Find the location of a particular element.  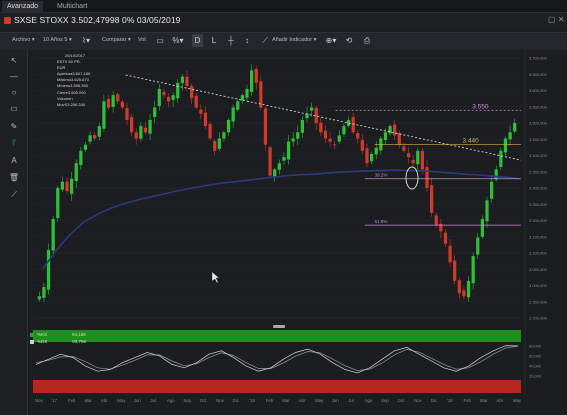

y-tick-label: 2.900,000 is located at coordinates (538, 318).